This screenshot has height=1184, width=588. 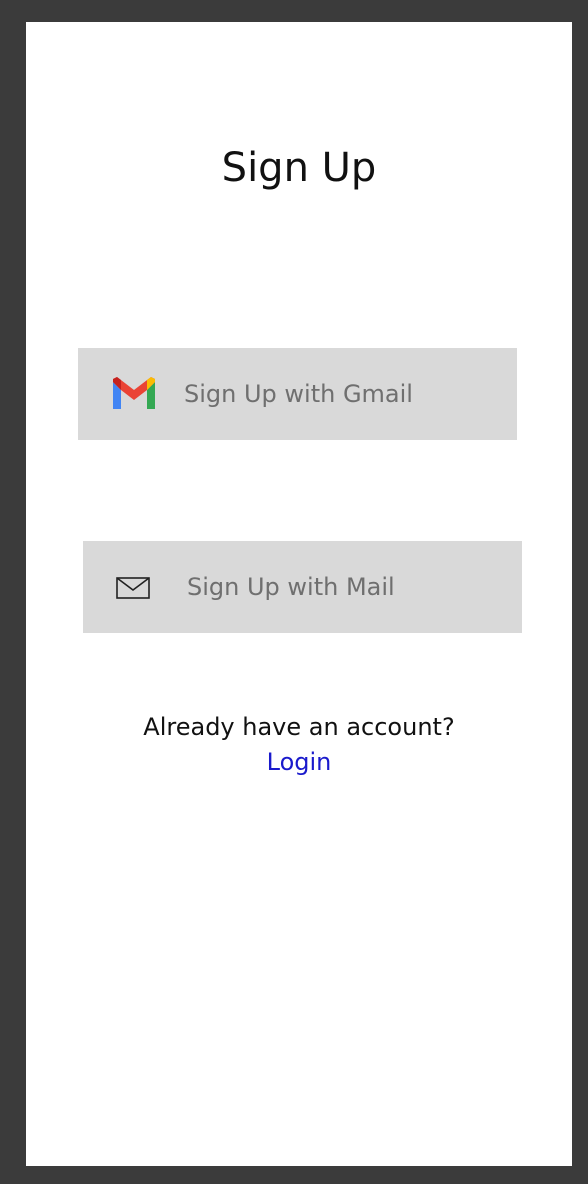 I want to click on signup-mail-label: Sign Up with Mail, so click(x=291, y=587).